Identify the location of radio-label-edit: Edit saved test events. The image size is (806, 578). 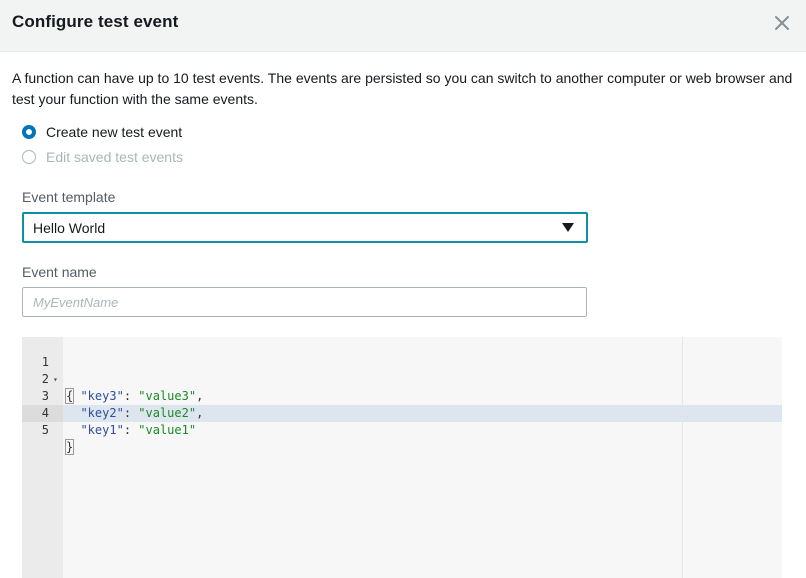
(114, 157).